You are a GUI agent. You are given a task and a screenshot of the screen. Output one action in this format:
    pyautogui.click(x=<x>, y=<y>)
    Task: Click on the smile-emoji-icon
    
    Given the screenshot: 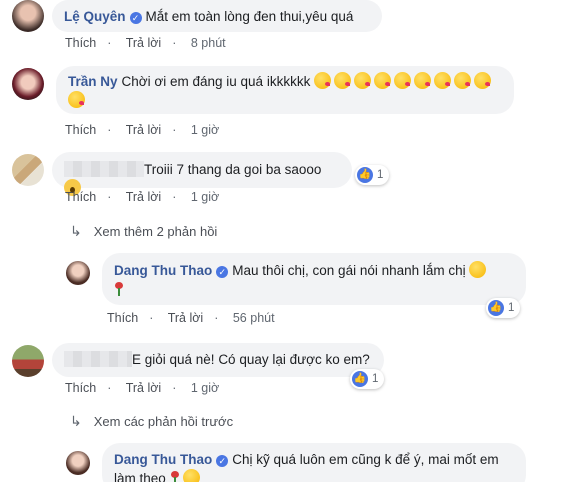 What is the action you would take?
    pyautogui.click(x=478, y=269)
    